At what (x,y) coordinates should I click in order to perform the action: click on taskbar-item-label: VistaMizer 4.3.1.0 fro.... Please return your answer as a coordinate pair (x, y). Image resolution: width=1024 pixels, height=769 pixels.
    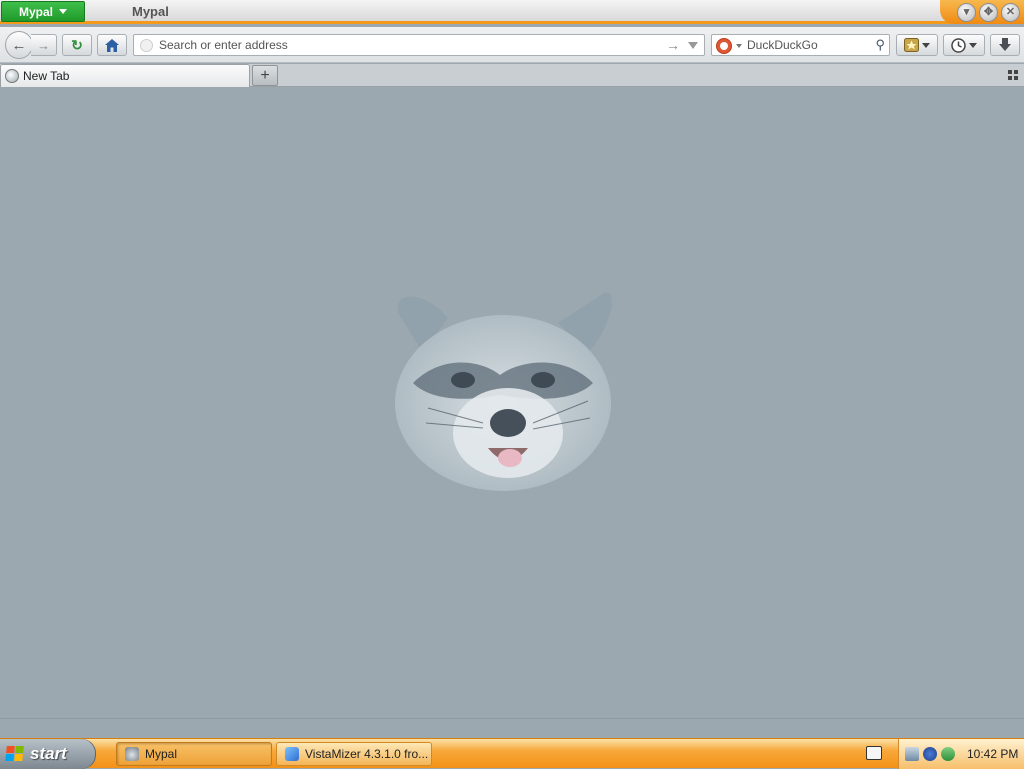
    Looking at the image, I should click on (367, 754).